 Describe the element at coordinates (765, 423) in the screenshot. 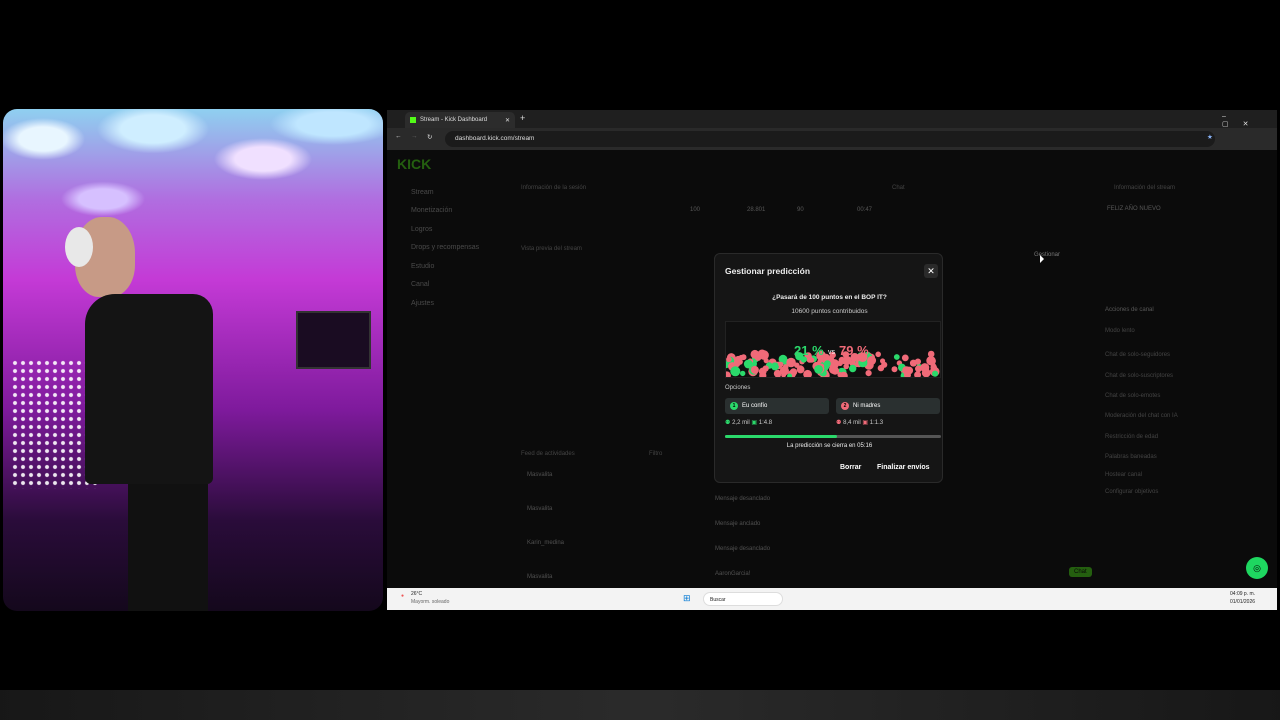

I see `option-yes-ratio: 1:4.8` at that location.